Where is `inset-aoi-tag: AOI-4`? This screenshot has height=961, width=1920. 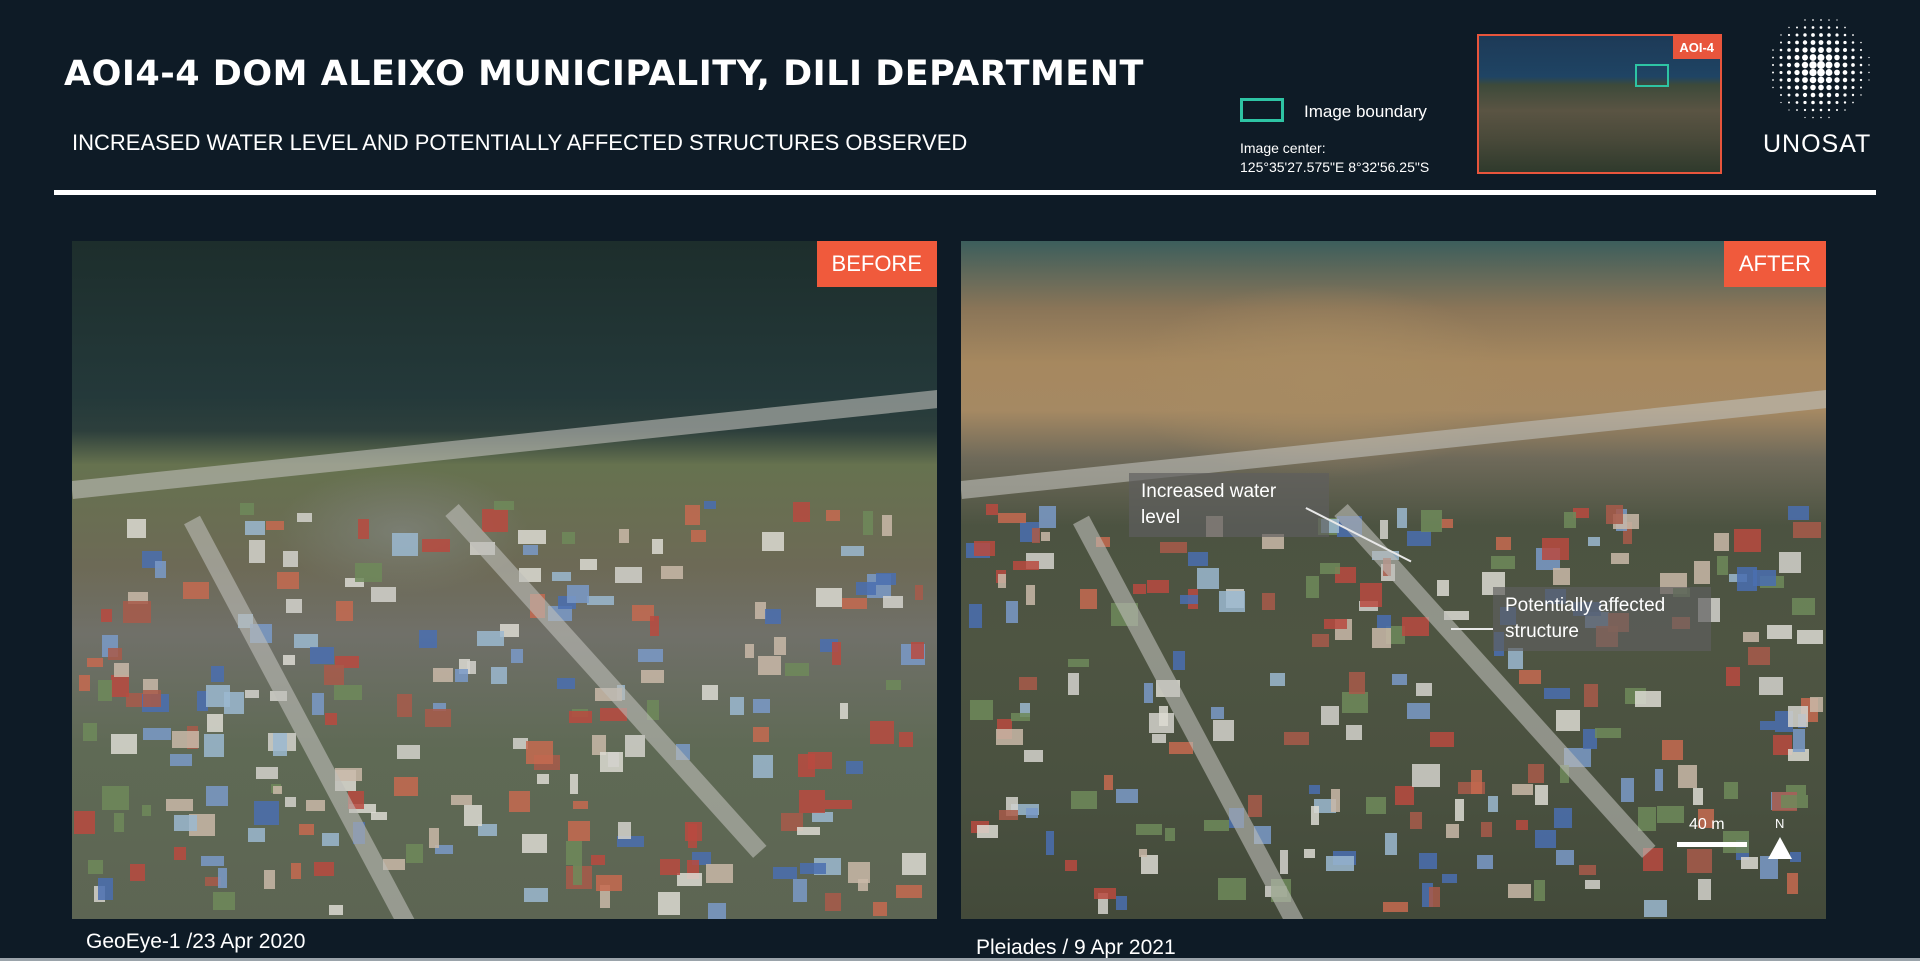 inset-aoi-tag: AOI-4 is located at coordinates (1696, 47).